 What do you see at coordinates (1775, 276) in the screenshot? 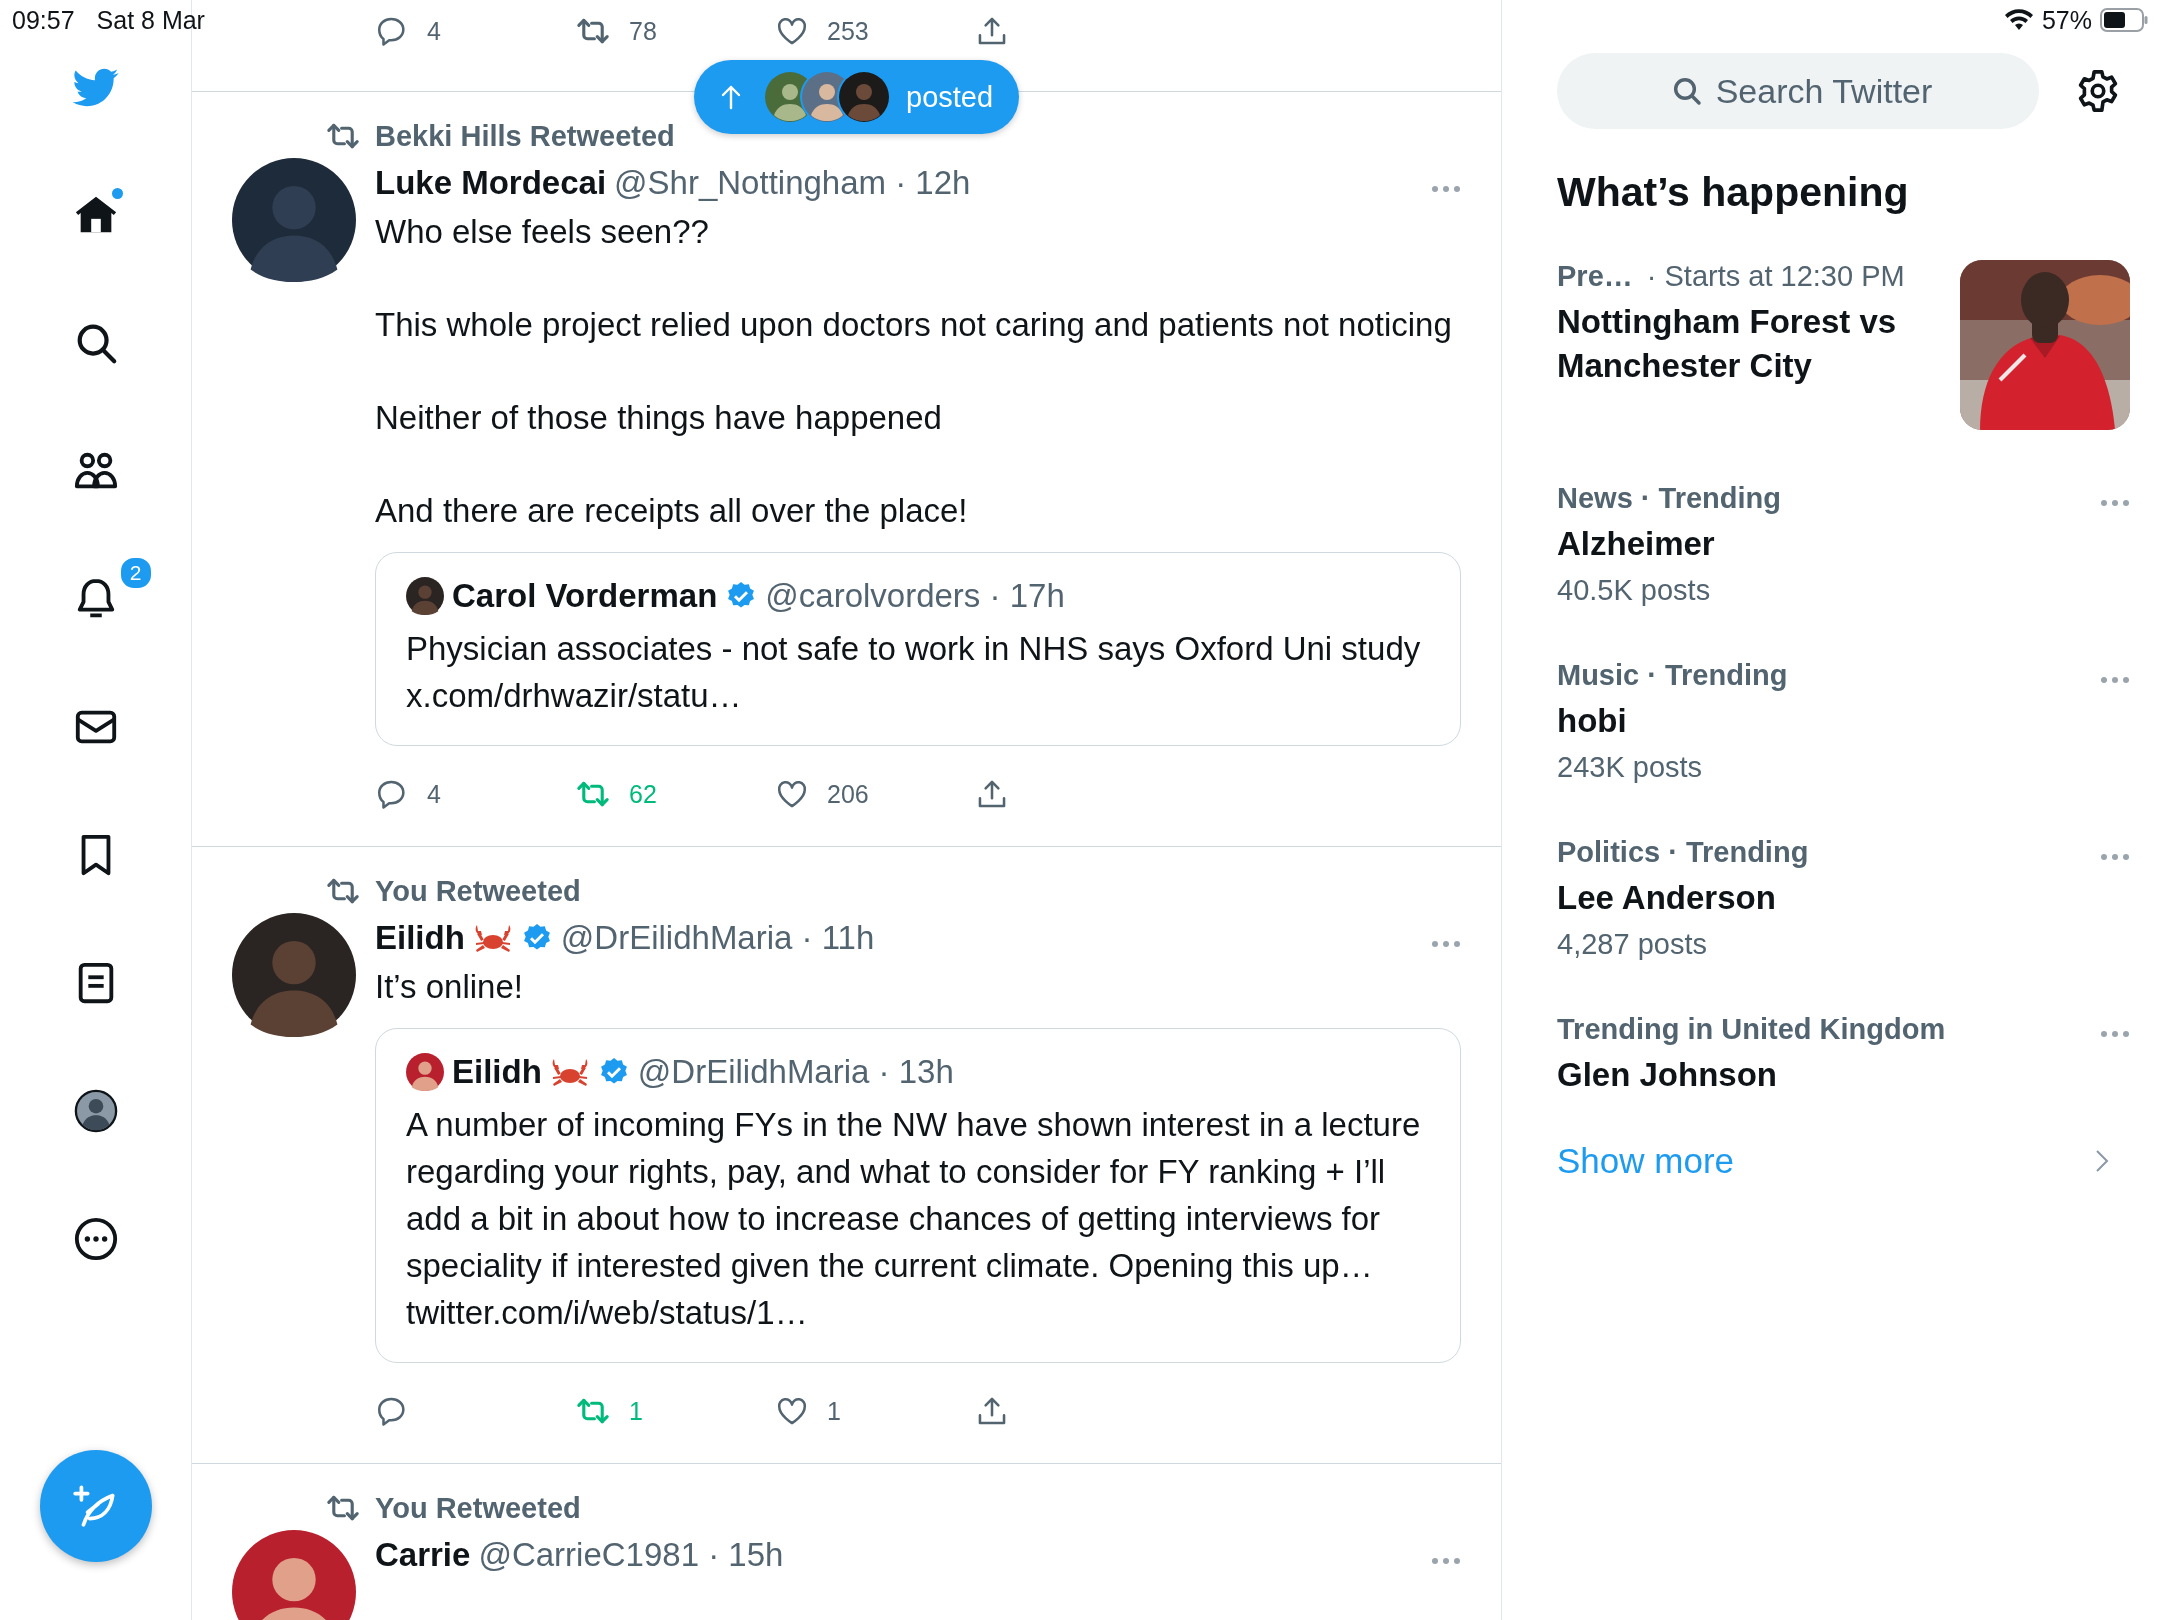
I see `trend-meta: · Starts at 12:30 PM` at bounding box center [1775, 276].